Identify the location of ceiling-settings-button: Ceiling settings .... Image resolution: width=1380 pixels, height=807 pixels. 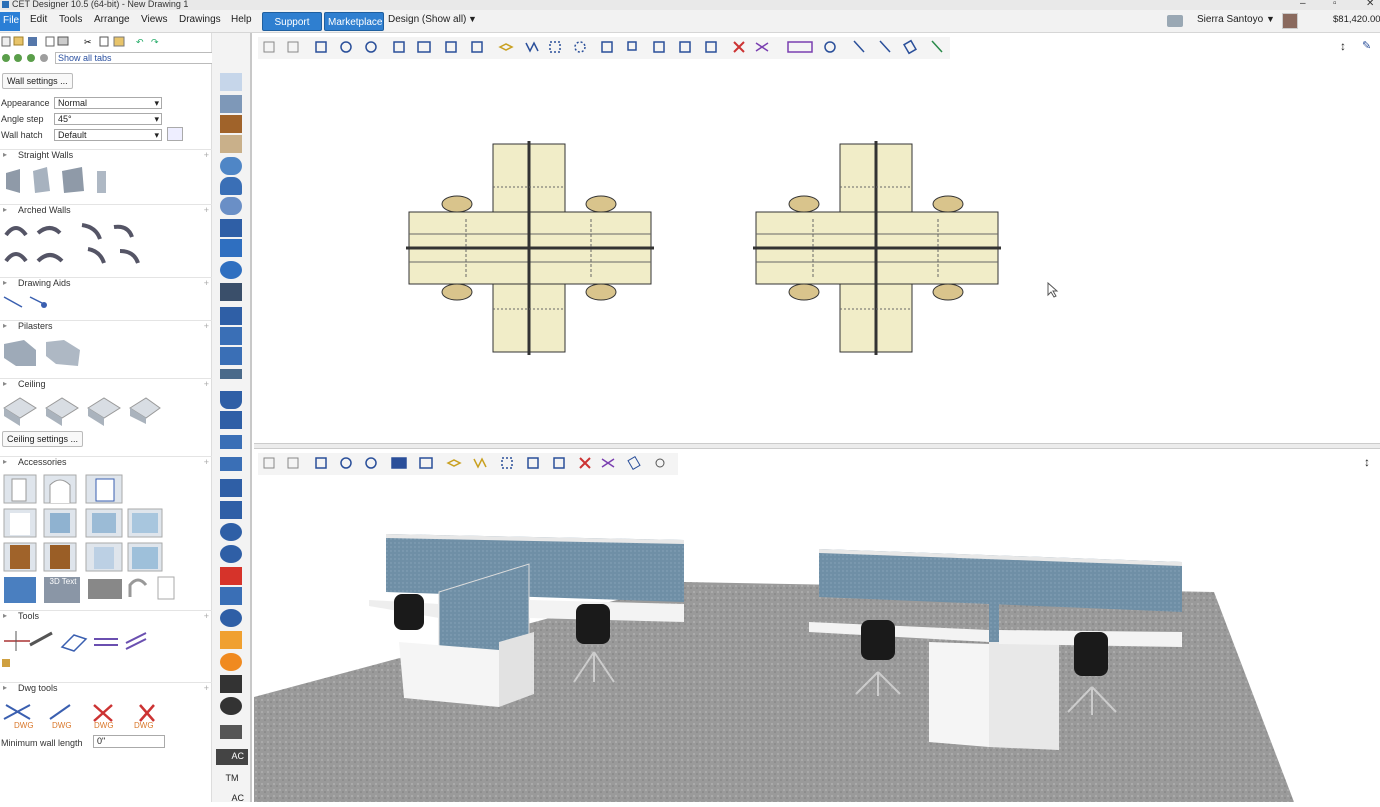
(43, 439).